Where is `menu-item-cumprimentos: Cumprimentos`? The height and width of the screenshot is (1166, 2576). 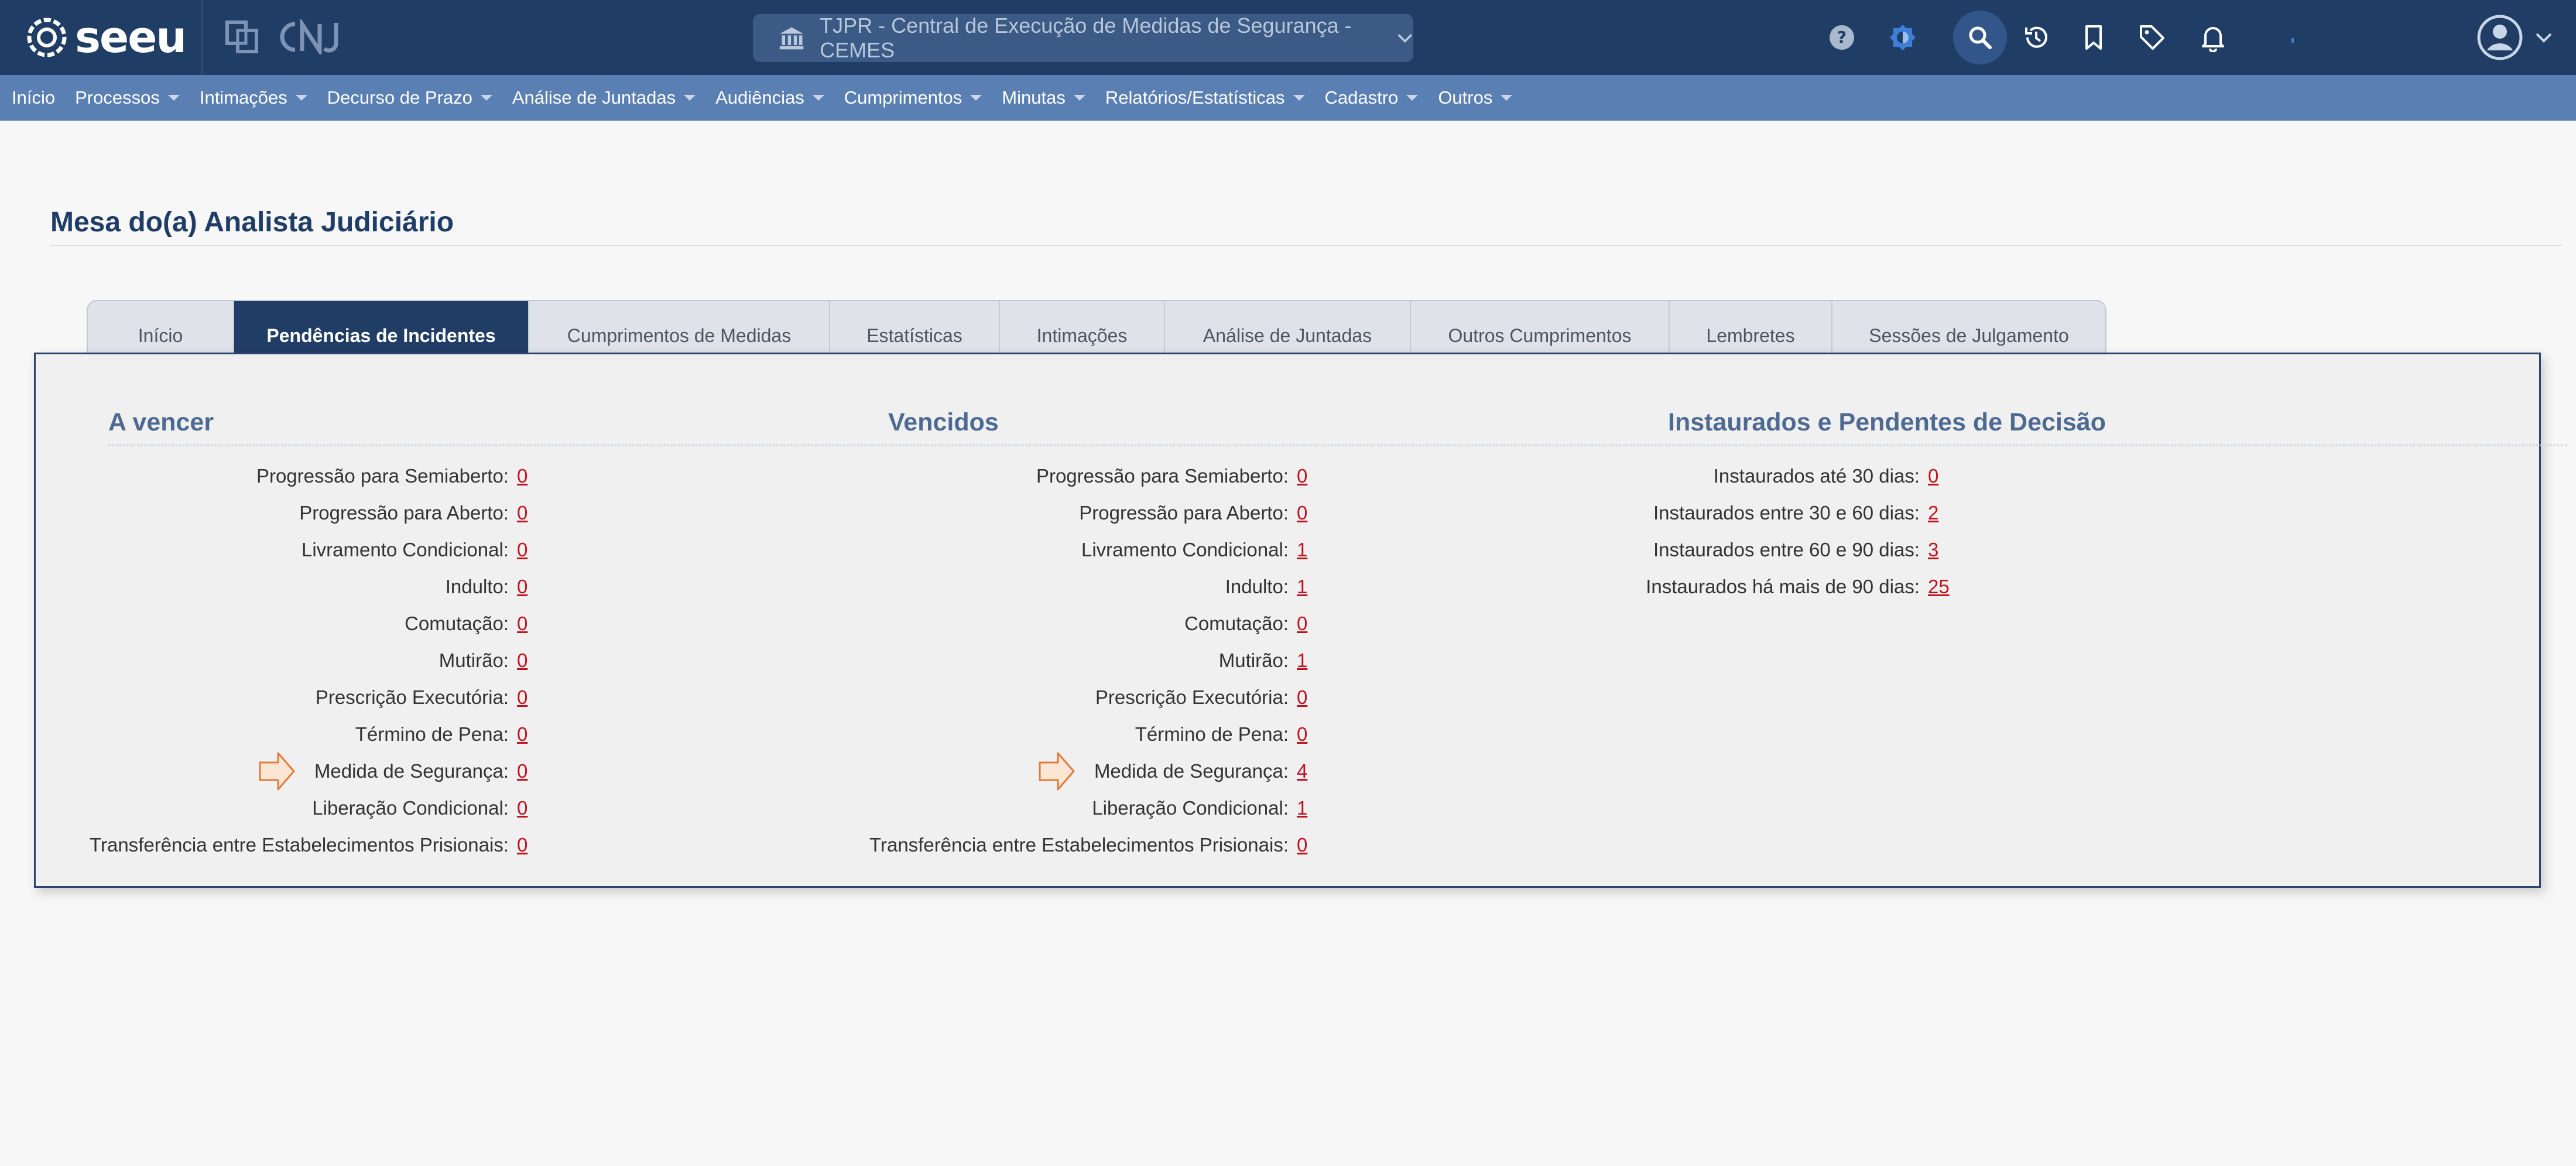 menu-item-cumprimentos: Cumprimentos is located at coordinates (913, 97).